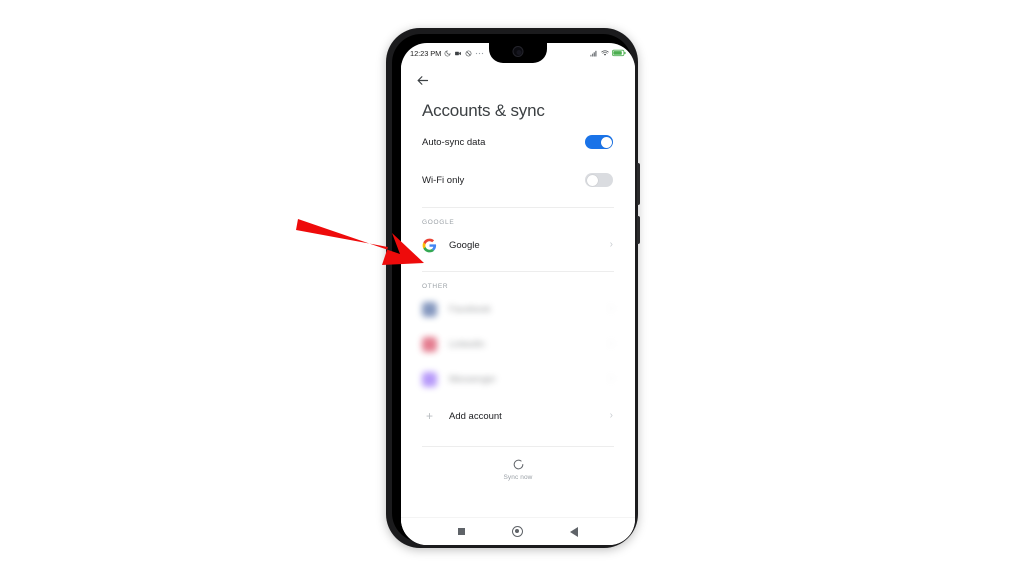  Describe the element at coordinates (426, 53) in the screenshot. I see `status-bar-clock: 12:23 PM` at that location.